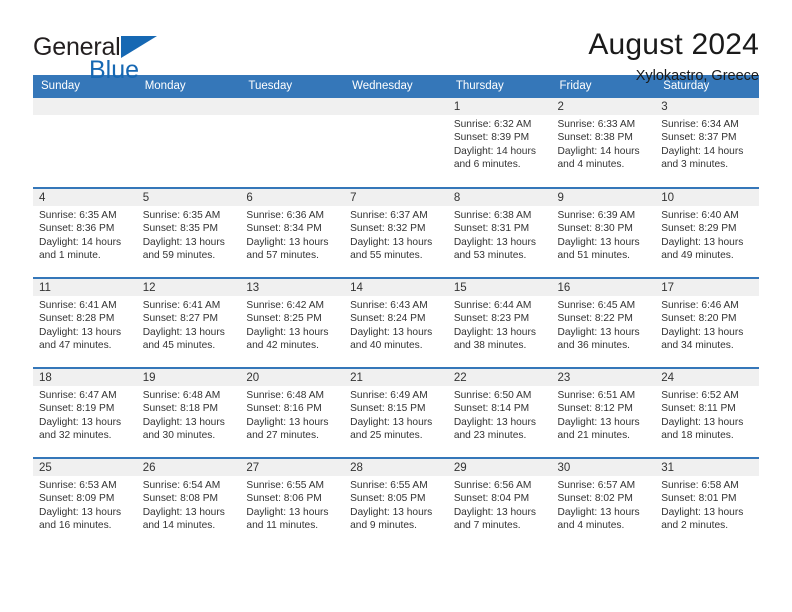 The height and width of the screenshot is (612, 792). Describe the element at coordinates (595, 229) in the screenshot. I see `sunset-text: Sunset: 8:30 PM` at that location.